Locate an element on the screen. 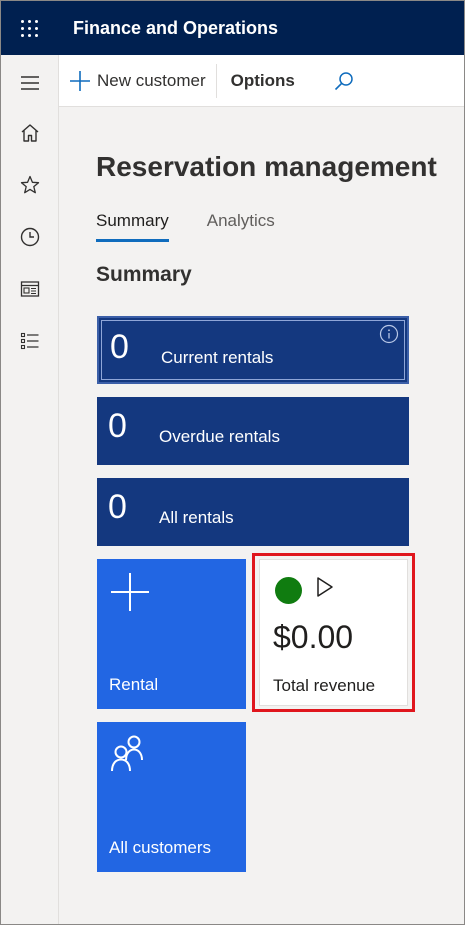  app-title: Finance and Operations is located at coordinates (176, 27).